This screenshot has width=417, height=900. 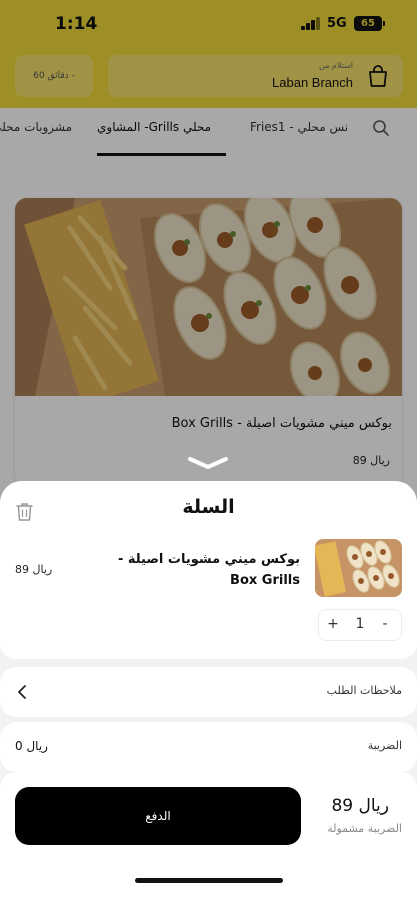 I want to click on tax-included-note: الضريبة مشمولة, so click(x=364, y=828).